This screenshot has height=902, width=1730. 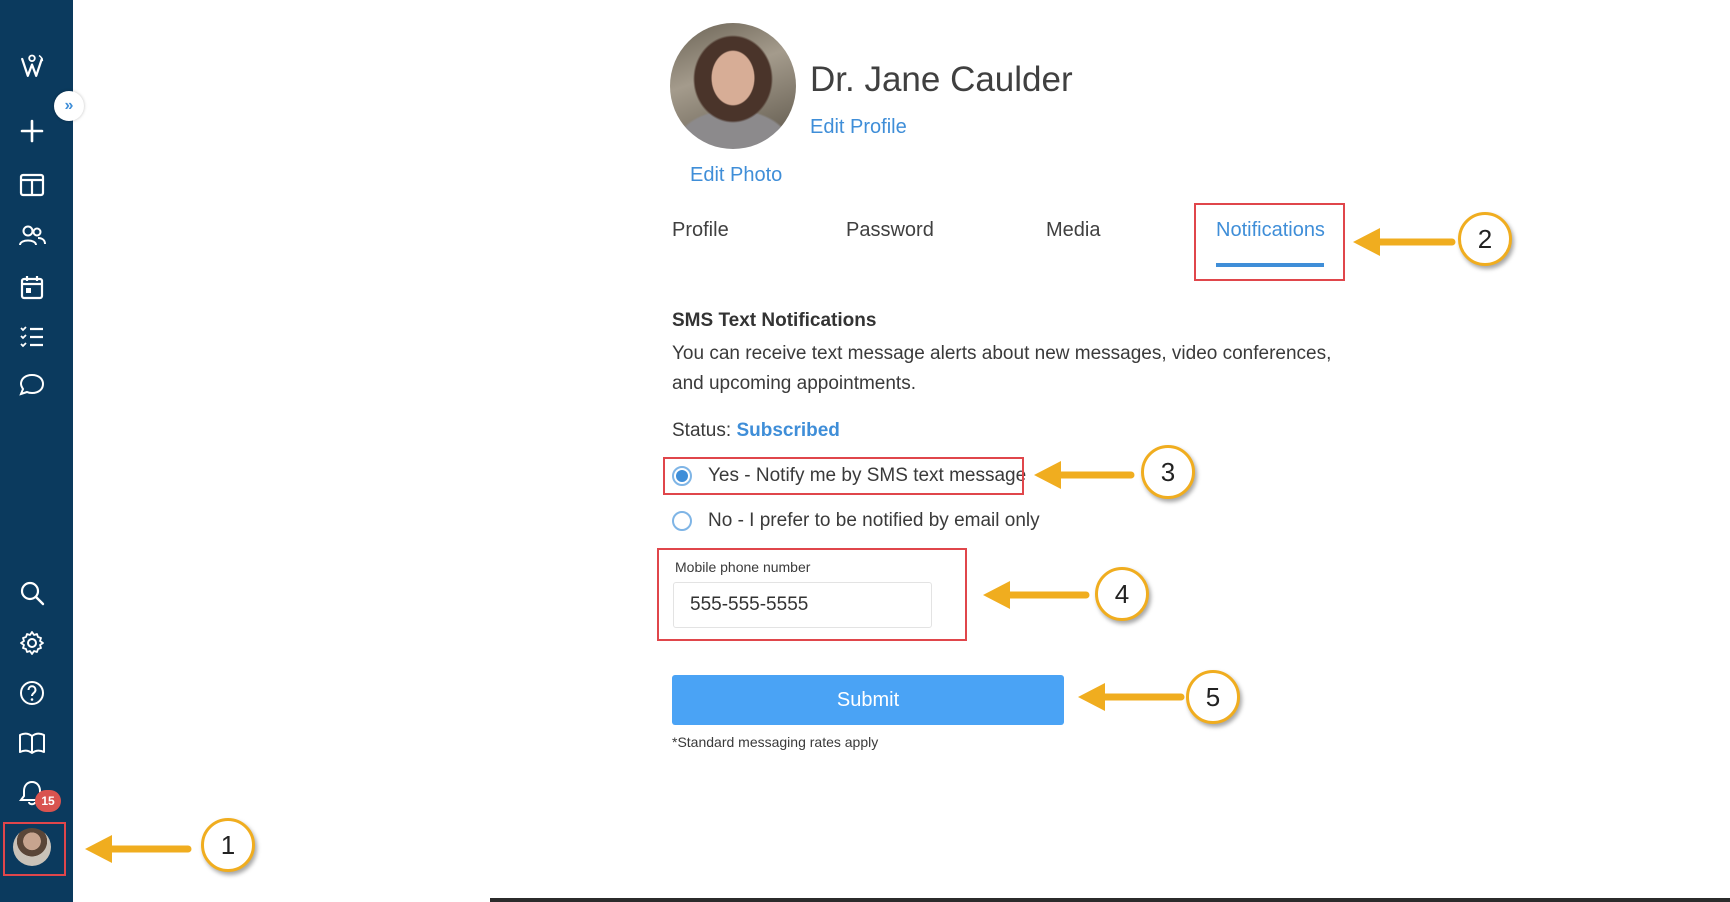 I want to click on section-title: SMS Text Notifications, so click(x=774, y=320).